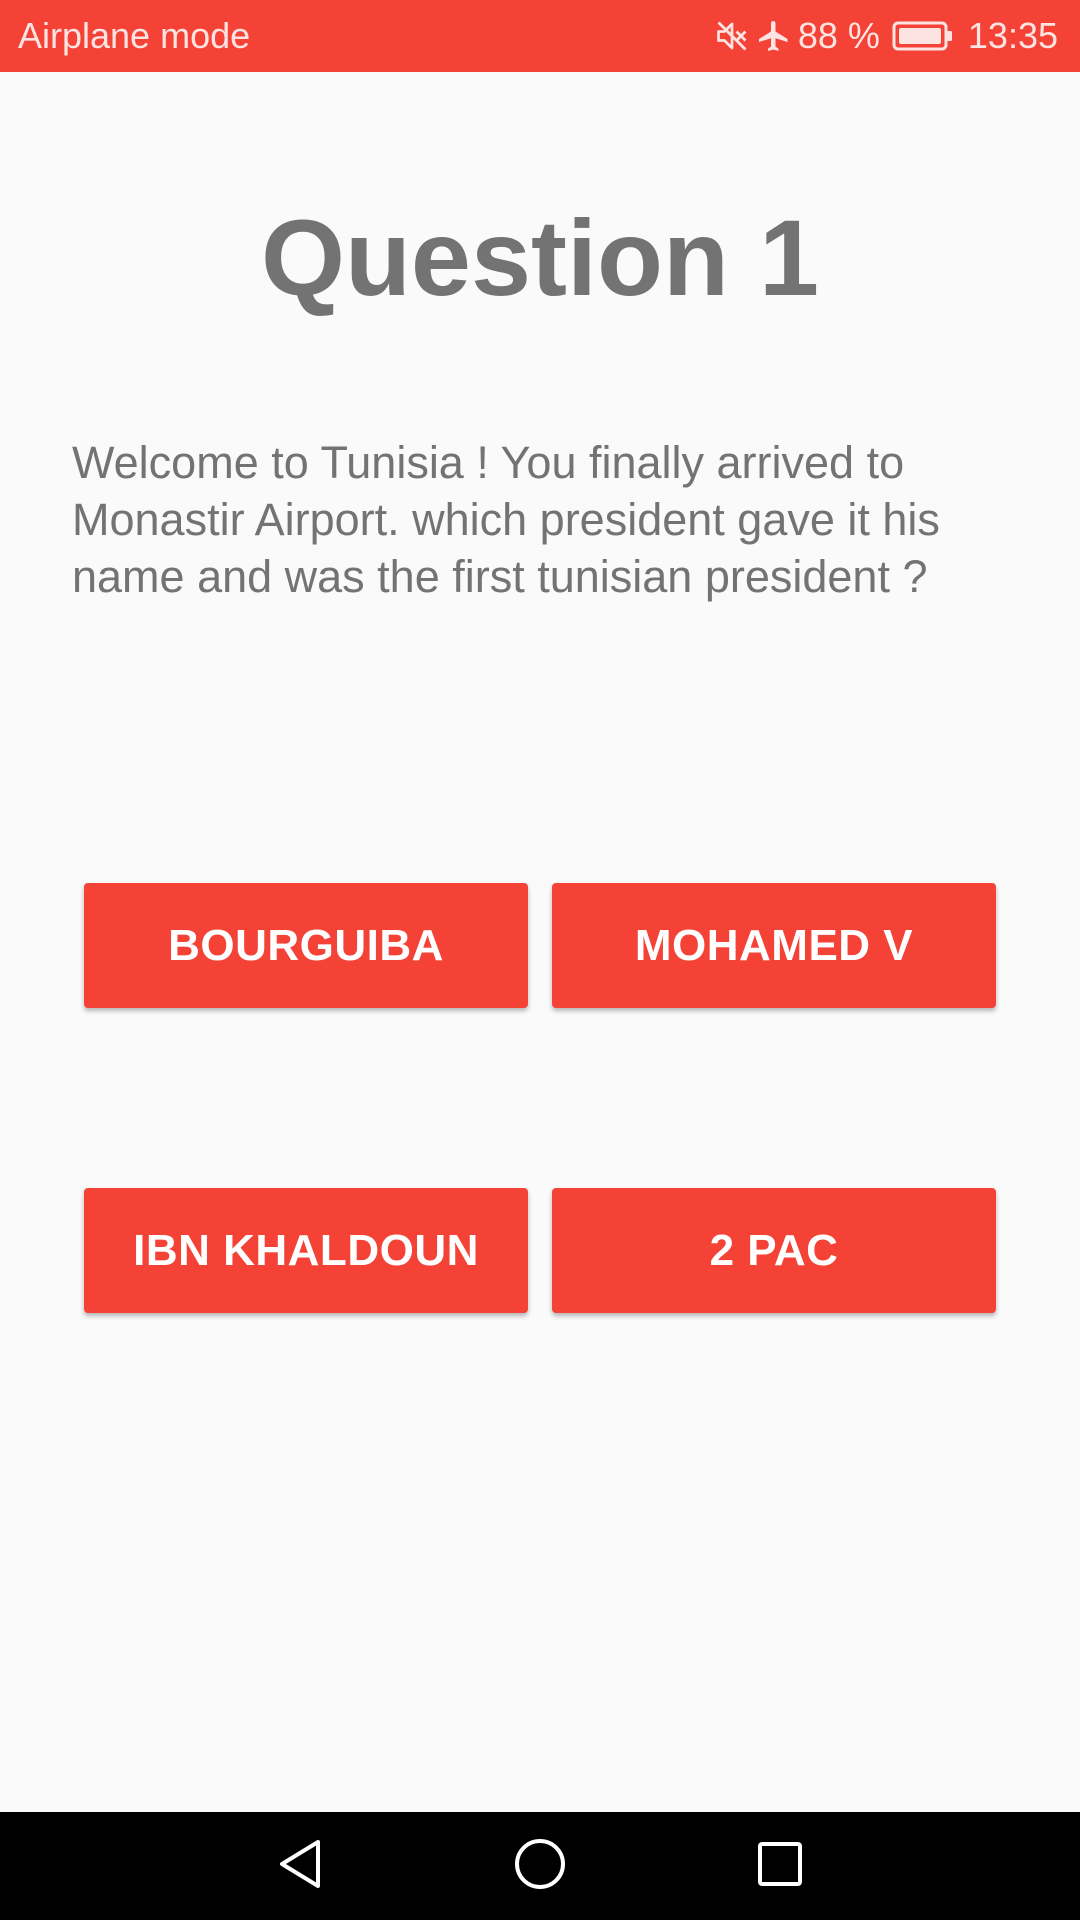 This screenshot has height=1920, width=1080. What do you see at coordinates (838, 35) in the screenshot?
I see `battery-percent: 88 %` at bounding box center [838, 35].